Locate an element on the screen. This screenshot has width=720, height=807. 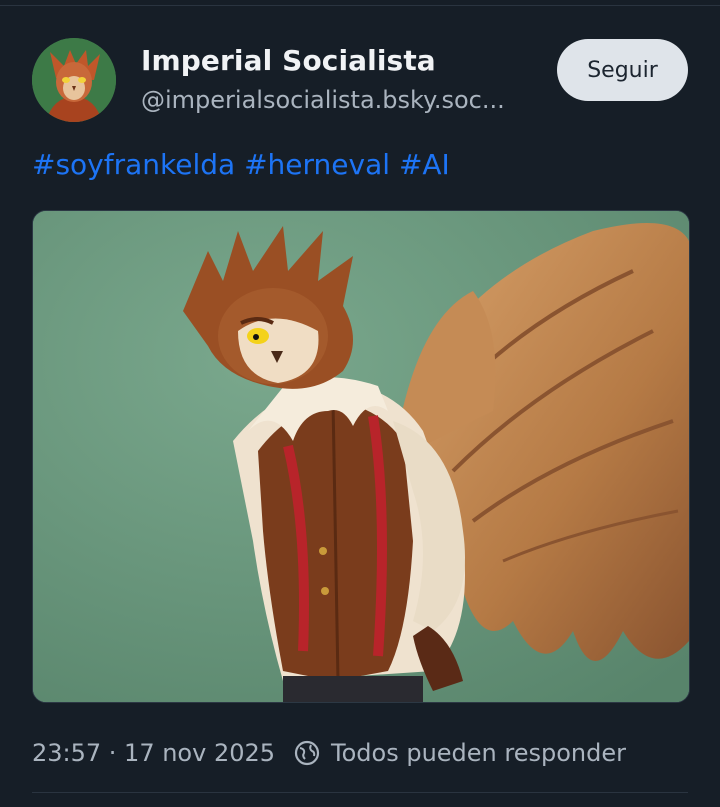
hashtag-soyfrankelda: #soyfrankelda is located at coordinates (133, 164).